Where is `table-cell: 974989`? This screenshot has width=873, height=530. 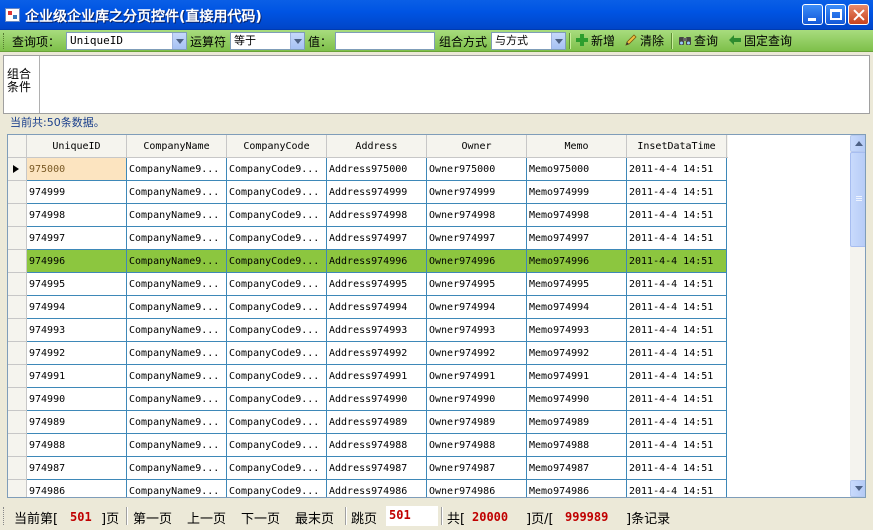 table-cell: 974989 is located at coordinates (77, 422).